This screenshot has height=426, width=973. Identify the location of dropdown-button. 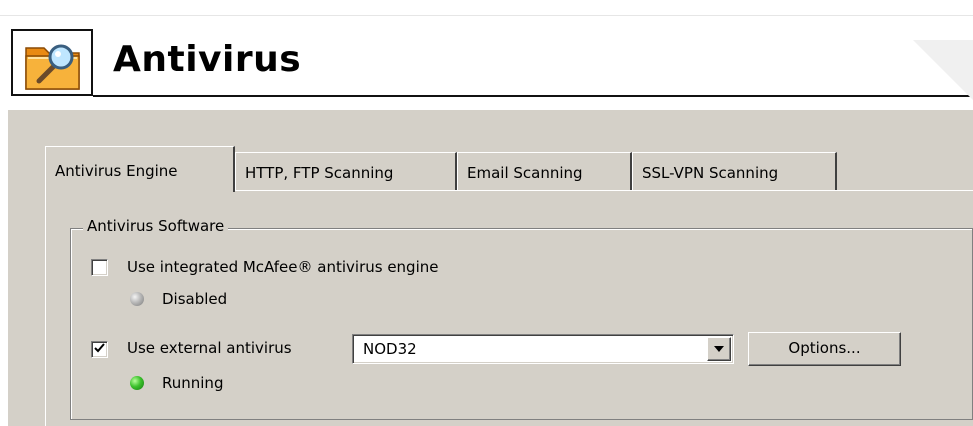
(719, 349).